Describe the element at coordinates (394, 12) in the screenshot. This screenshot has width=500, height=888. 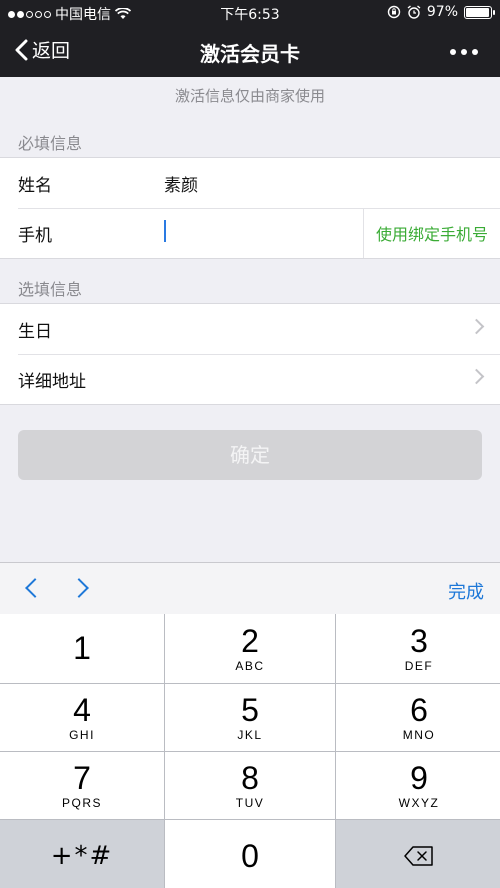
I see `rotation-lock-icon` at that location.